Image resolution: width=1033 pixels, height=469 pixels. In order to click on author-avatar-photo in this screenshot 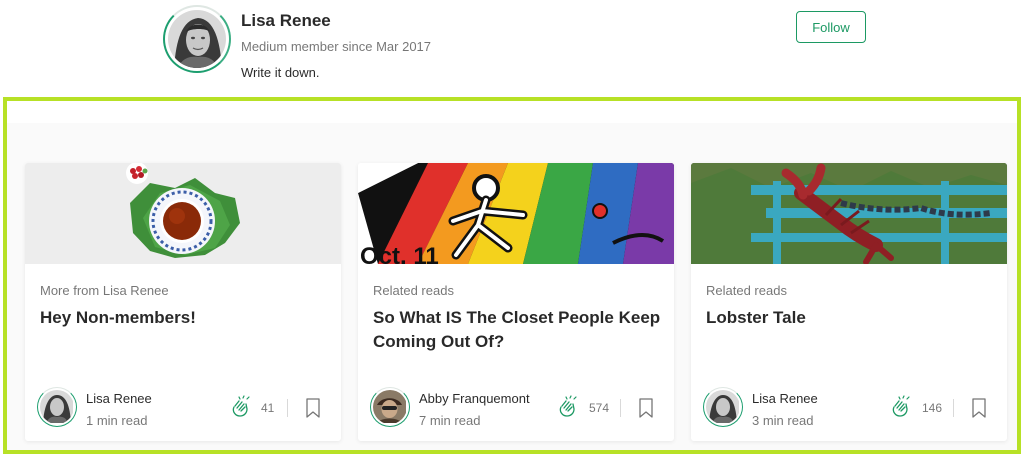, I will do `click(197, 39)`.